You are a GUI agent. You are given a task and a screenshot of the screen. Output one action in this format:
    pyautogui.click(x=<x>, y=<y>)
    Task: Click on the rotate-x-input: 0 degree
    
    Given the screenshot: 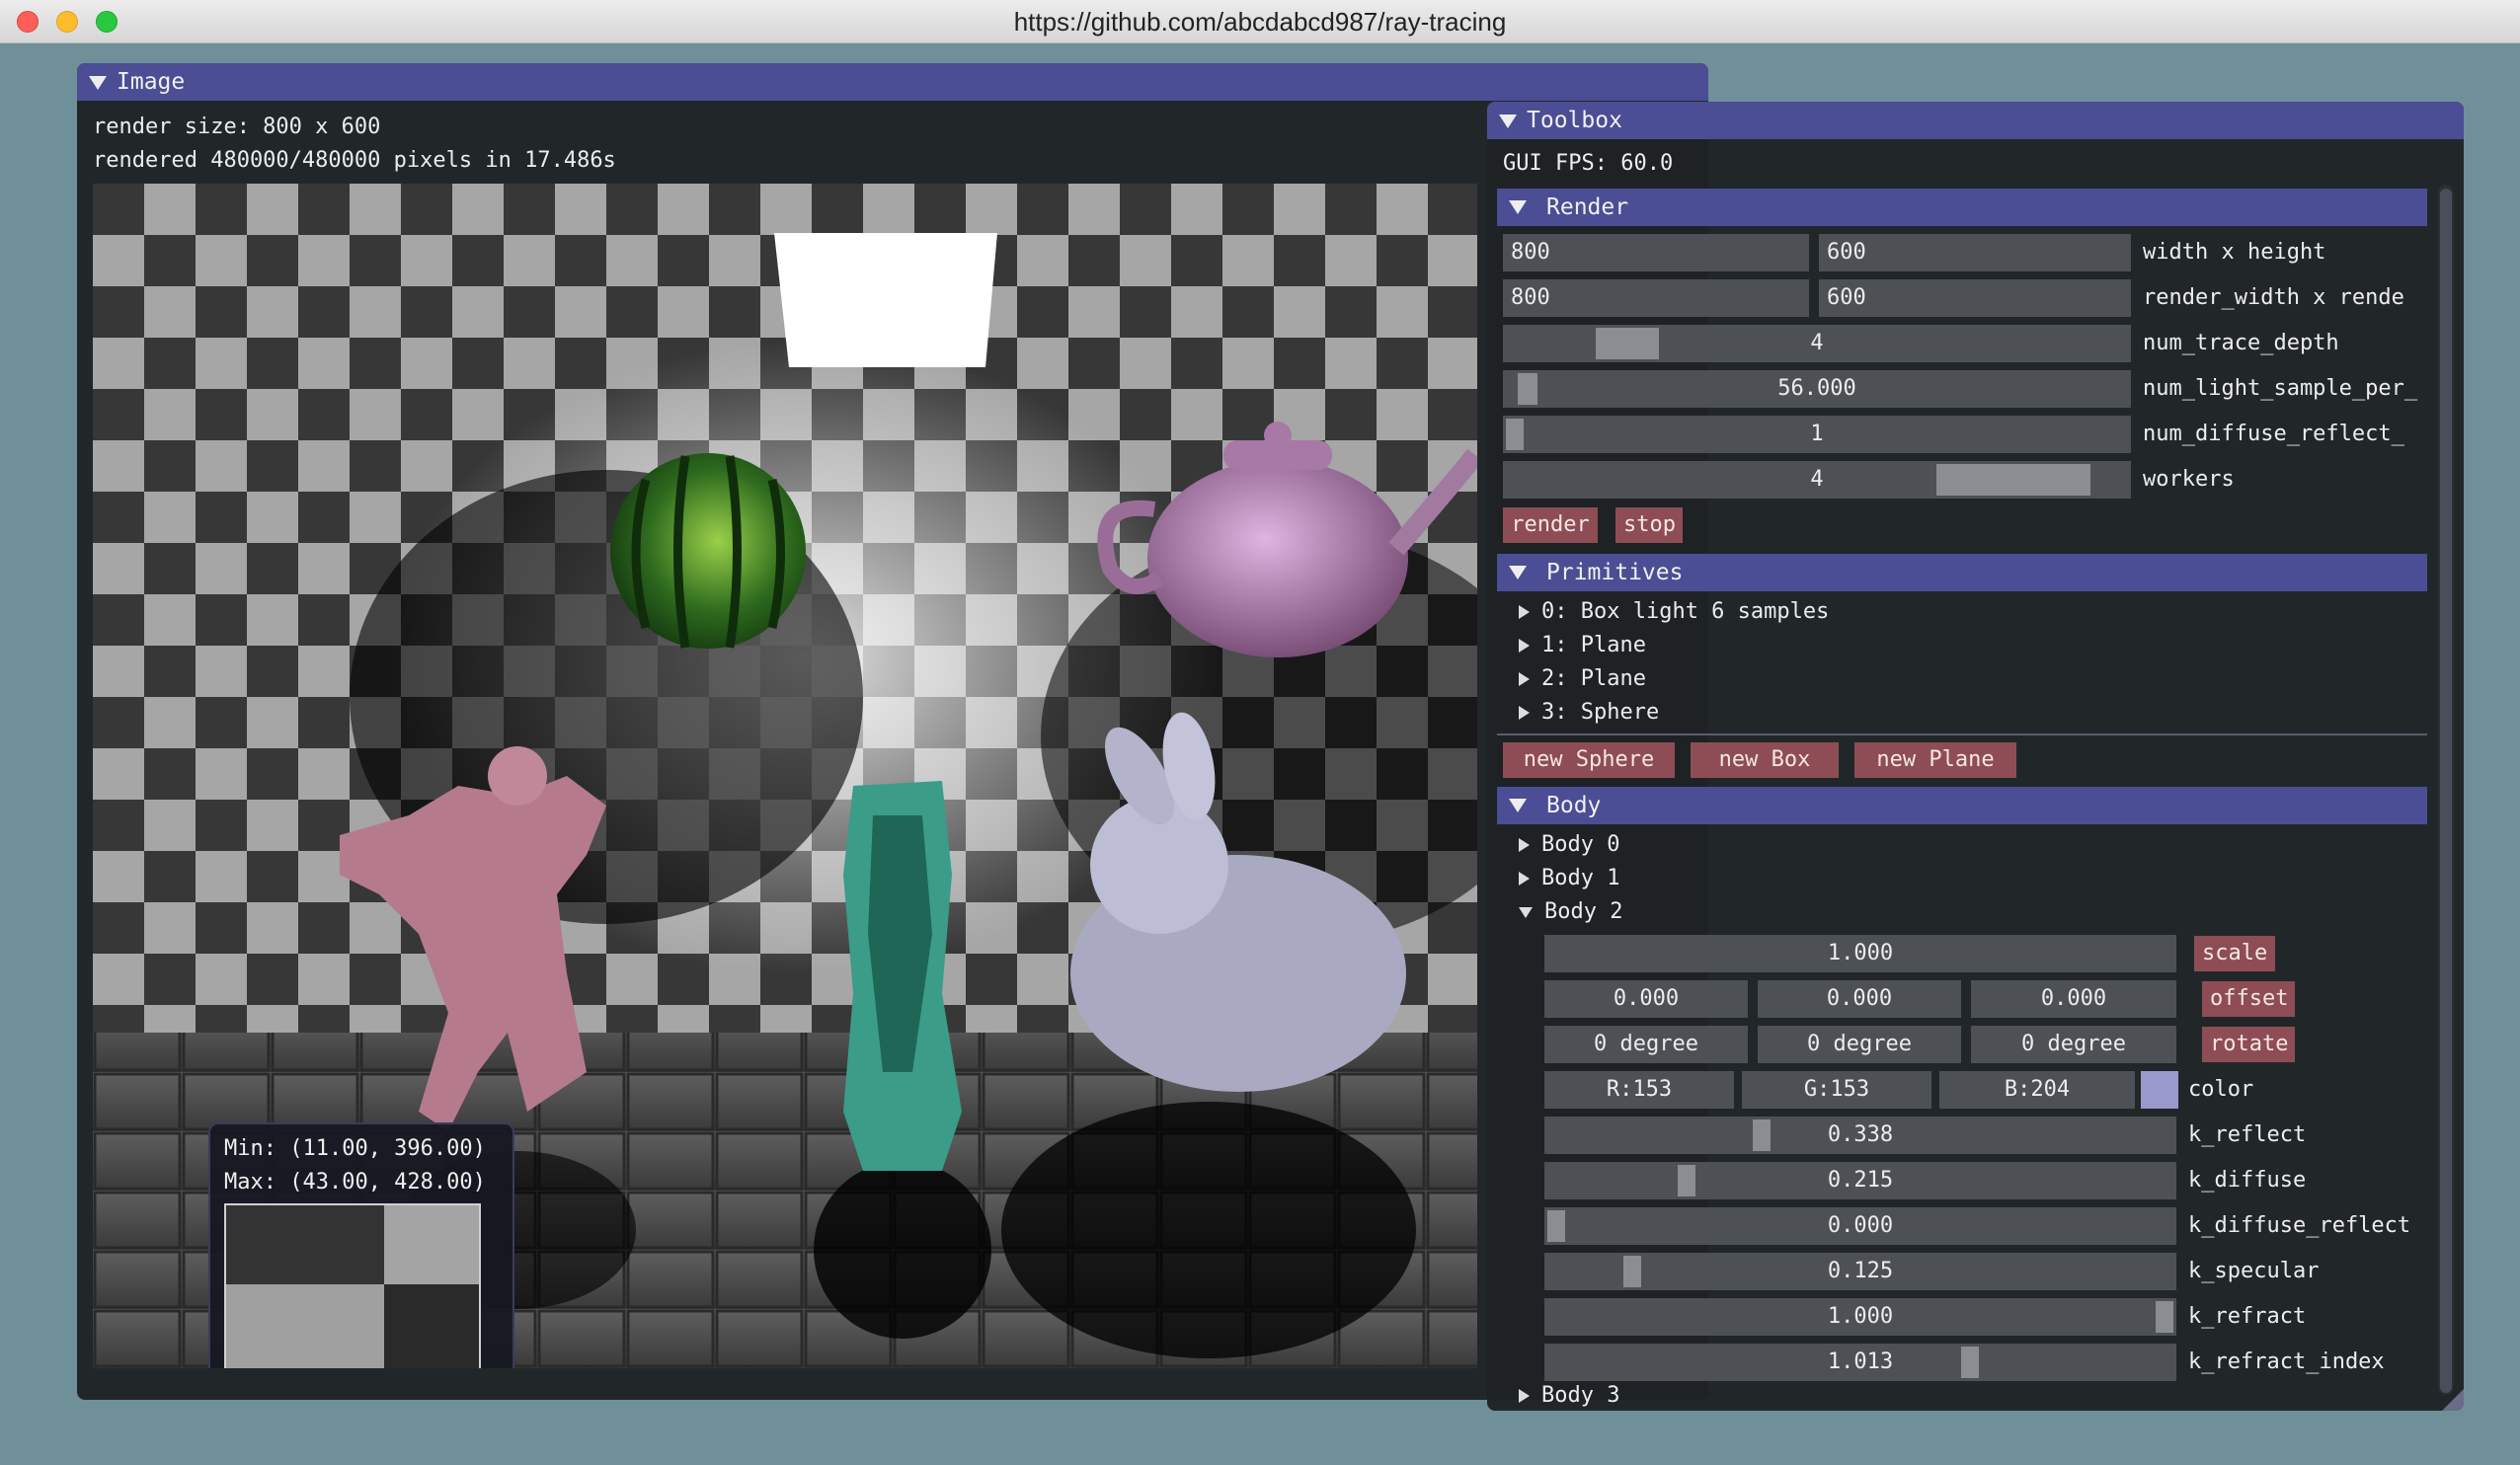 What is the action you would take?
    pyautogui.click(x=1646, y=1044)
    